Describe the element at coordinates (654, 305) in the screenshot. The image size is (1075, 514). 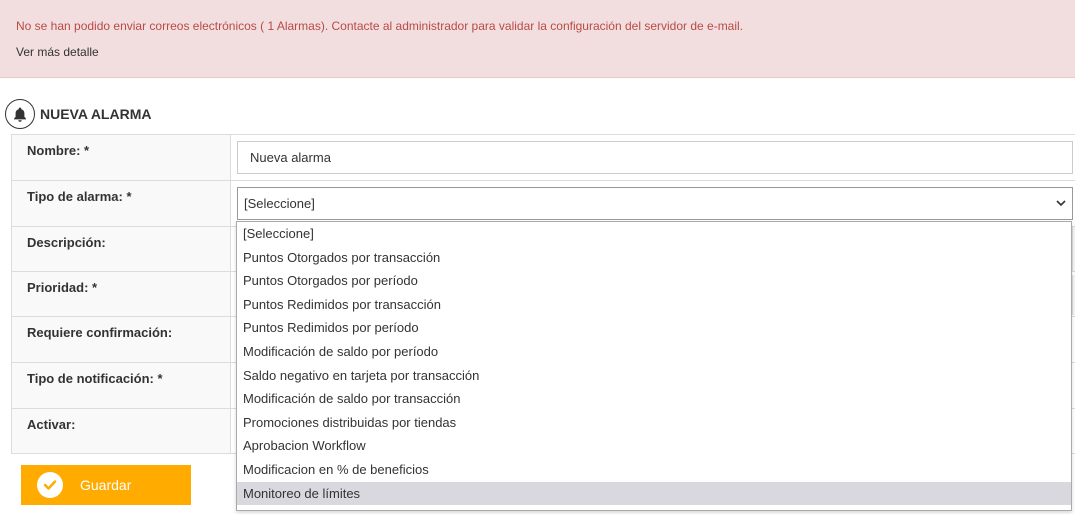
I see `option-puntos-redimidos-transaccion: Puntos Redimidos por transacción` at that location.